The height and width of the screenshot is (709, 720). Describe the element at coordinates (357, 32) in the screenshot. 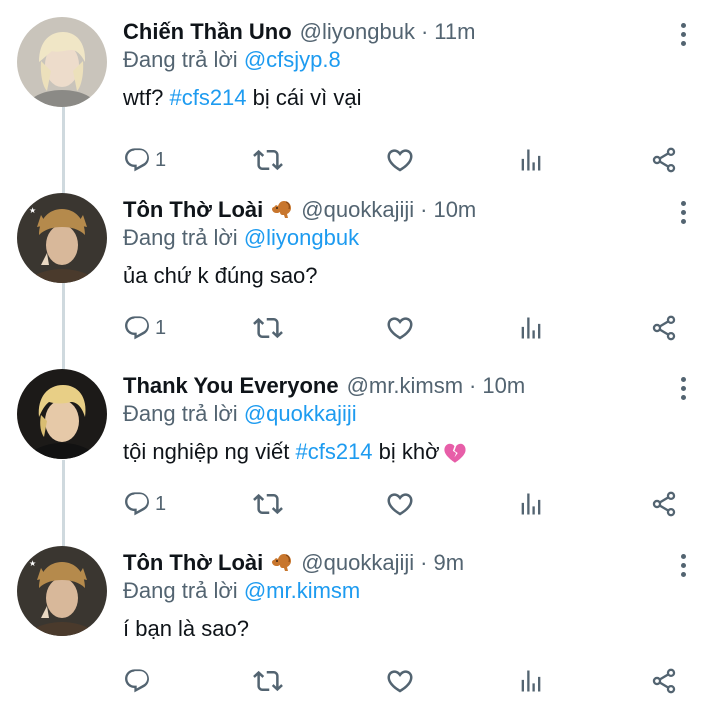

I see `handle: @liyongbuk` at that location.